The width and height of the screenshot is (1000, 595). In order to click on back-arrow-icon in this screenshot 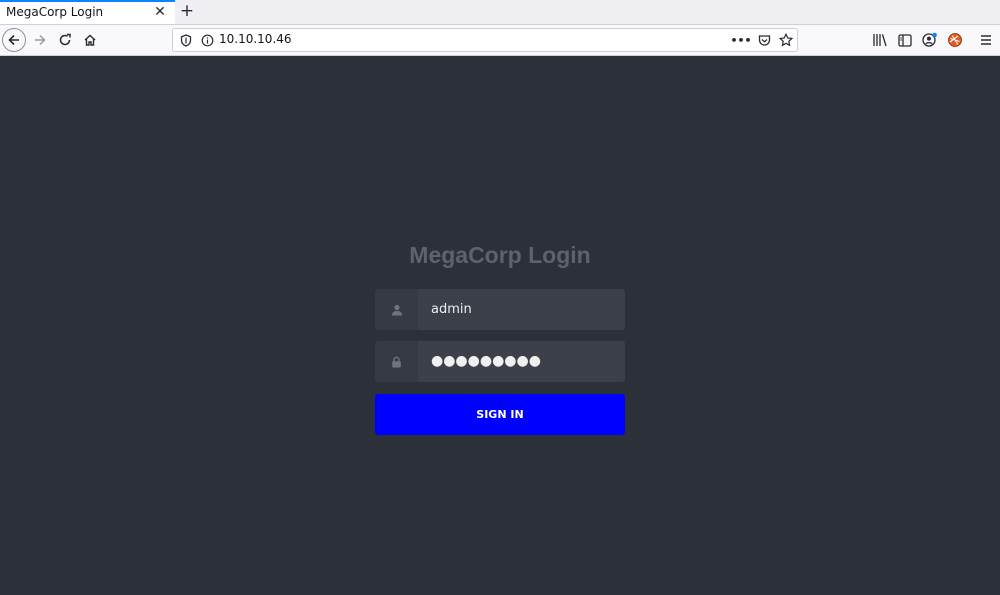, I will do `click(14, 40)`.